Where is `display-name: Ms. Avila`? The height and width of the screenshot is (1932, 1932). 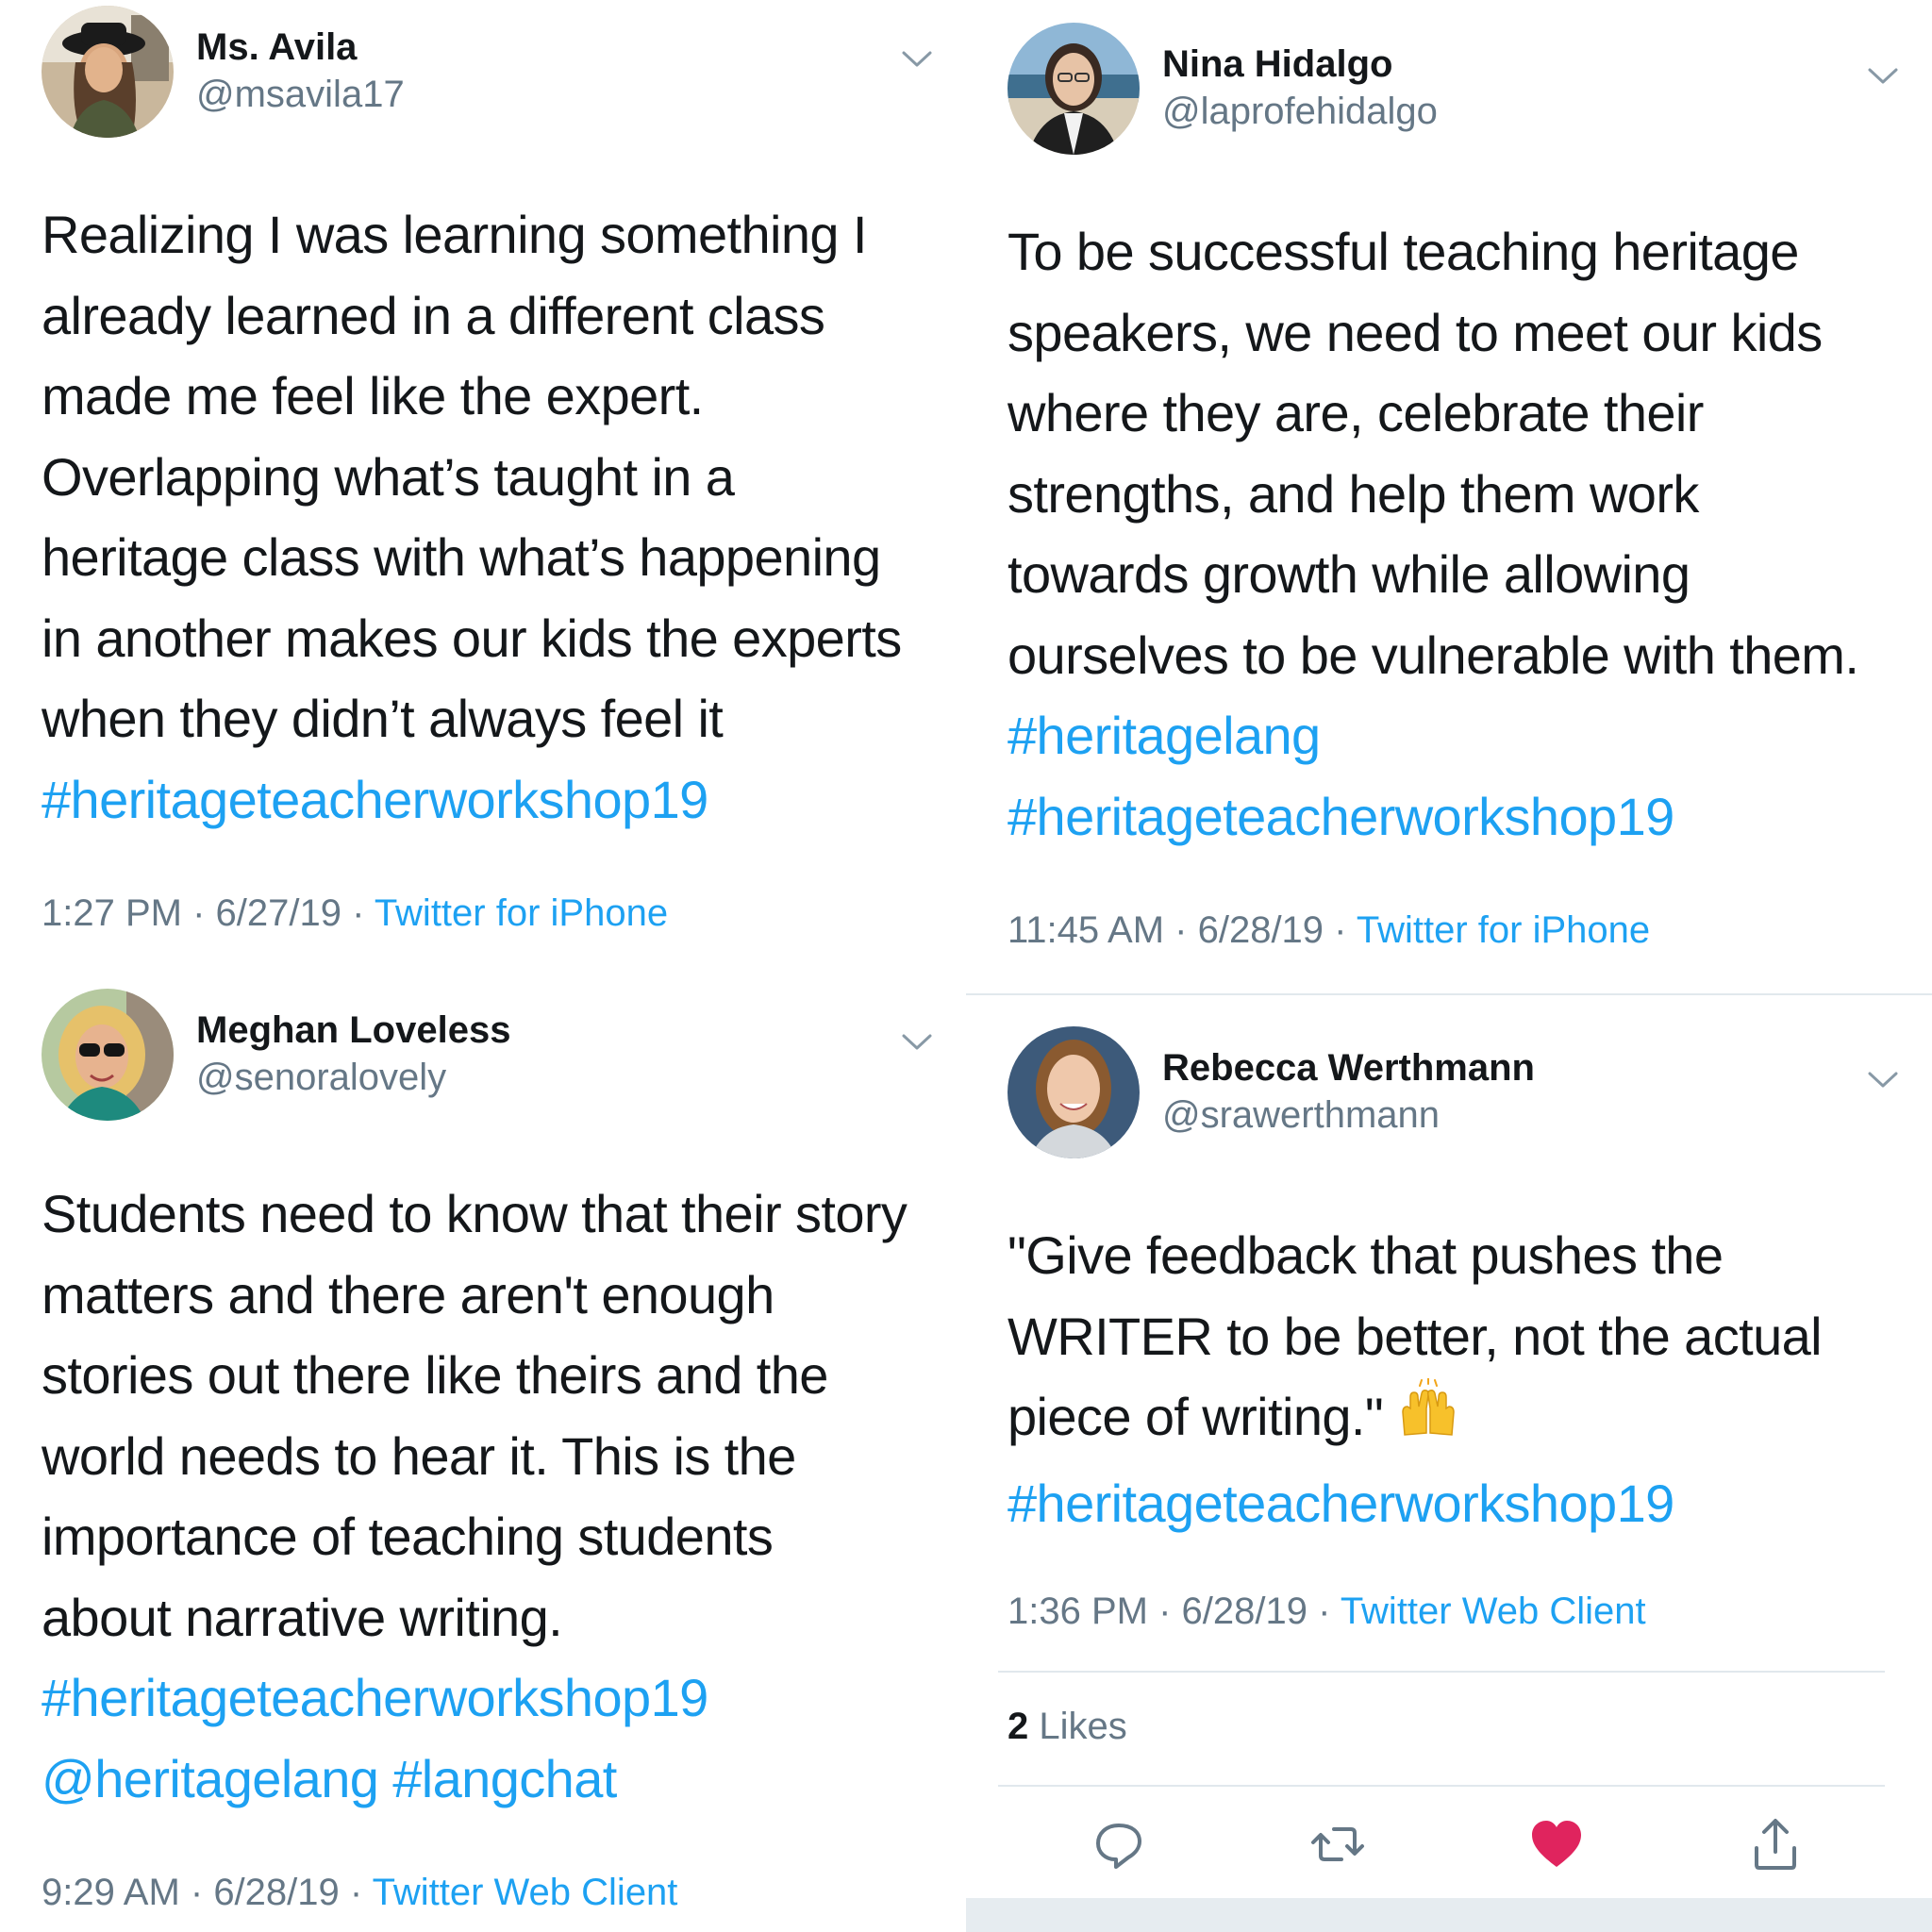
display-name: Ms. Avila is located at coordinates (276, 47).